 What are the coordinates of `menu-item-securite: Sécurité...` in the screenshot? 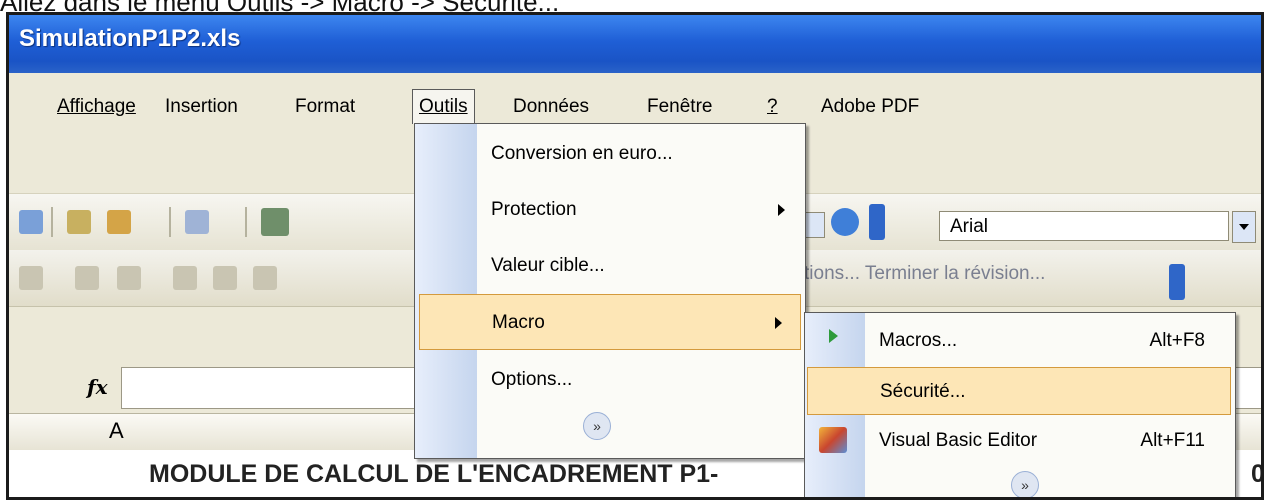 It's located at (1019, 391).